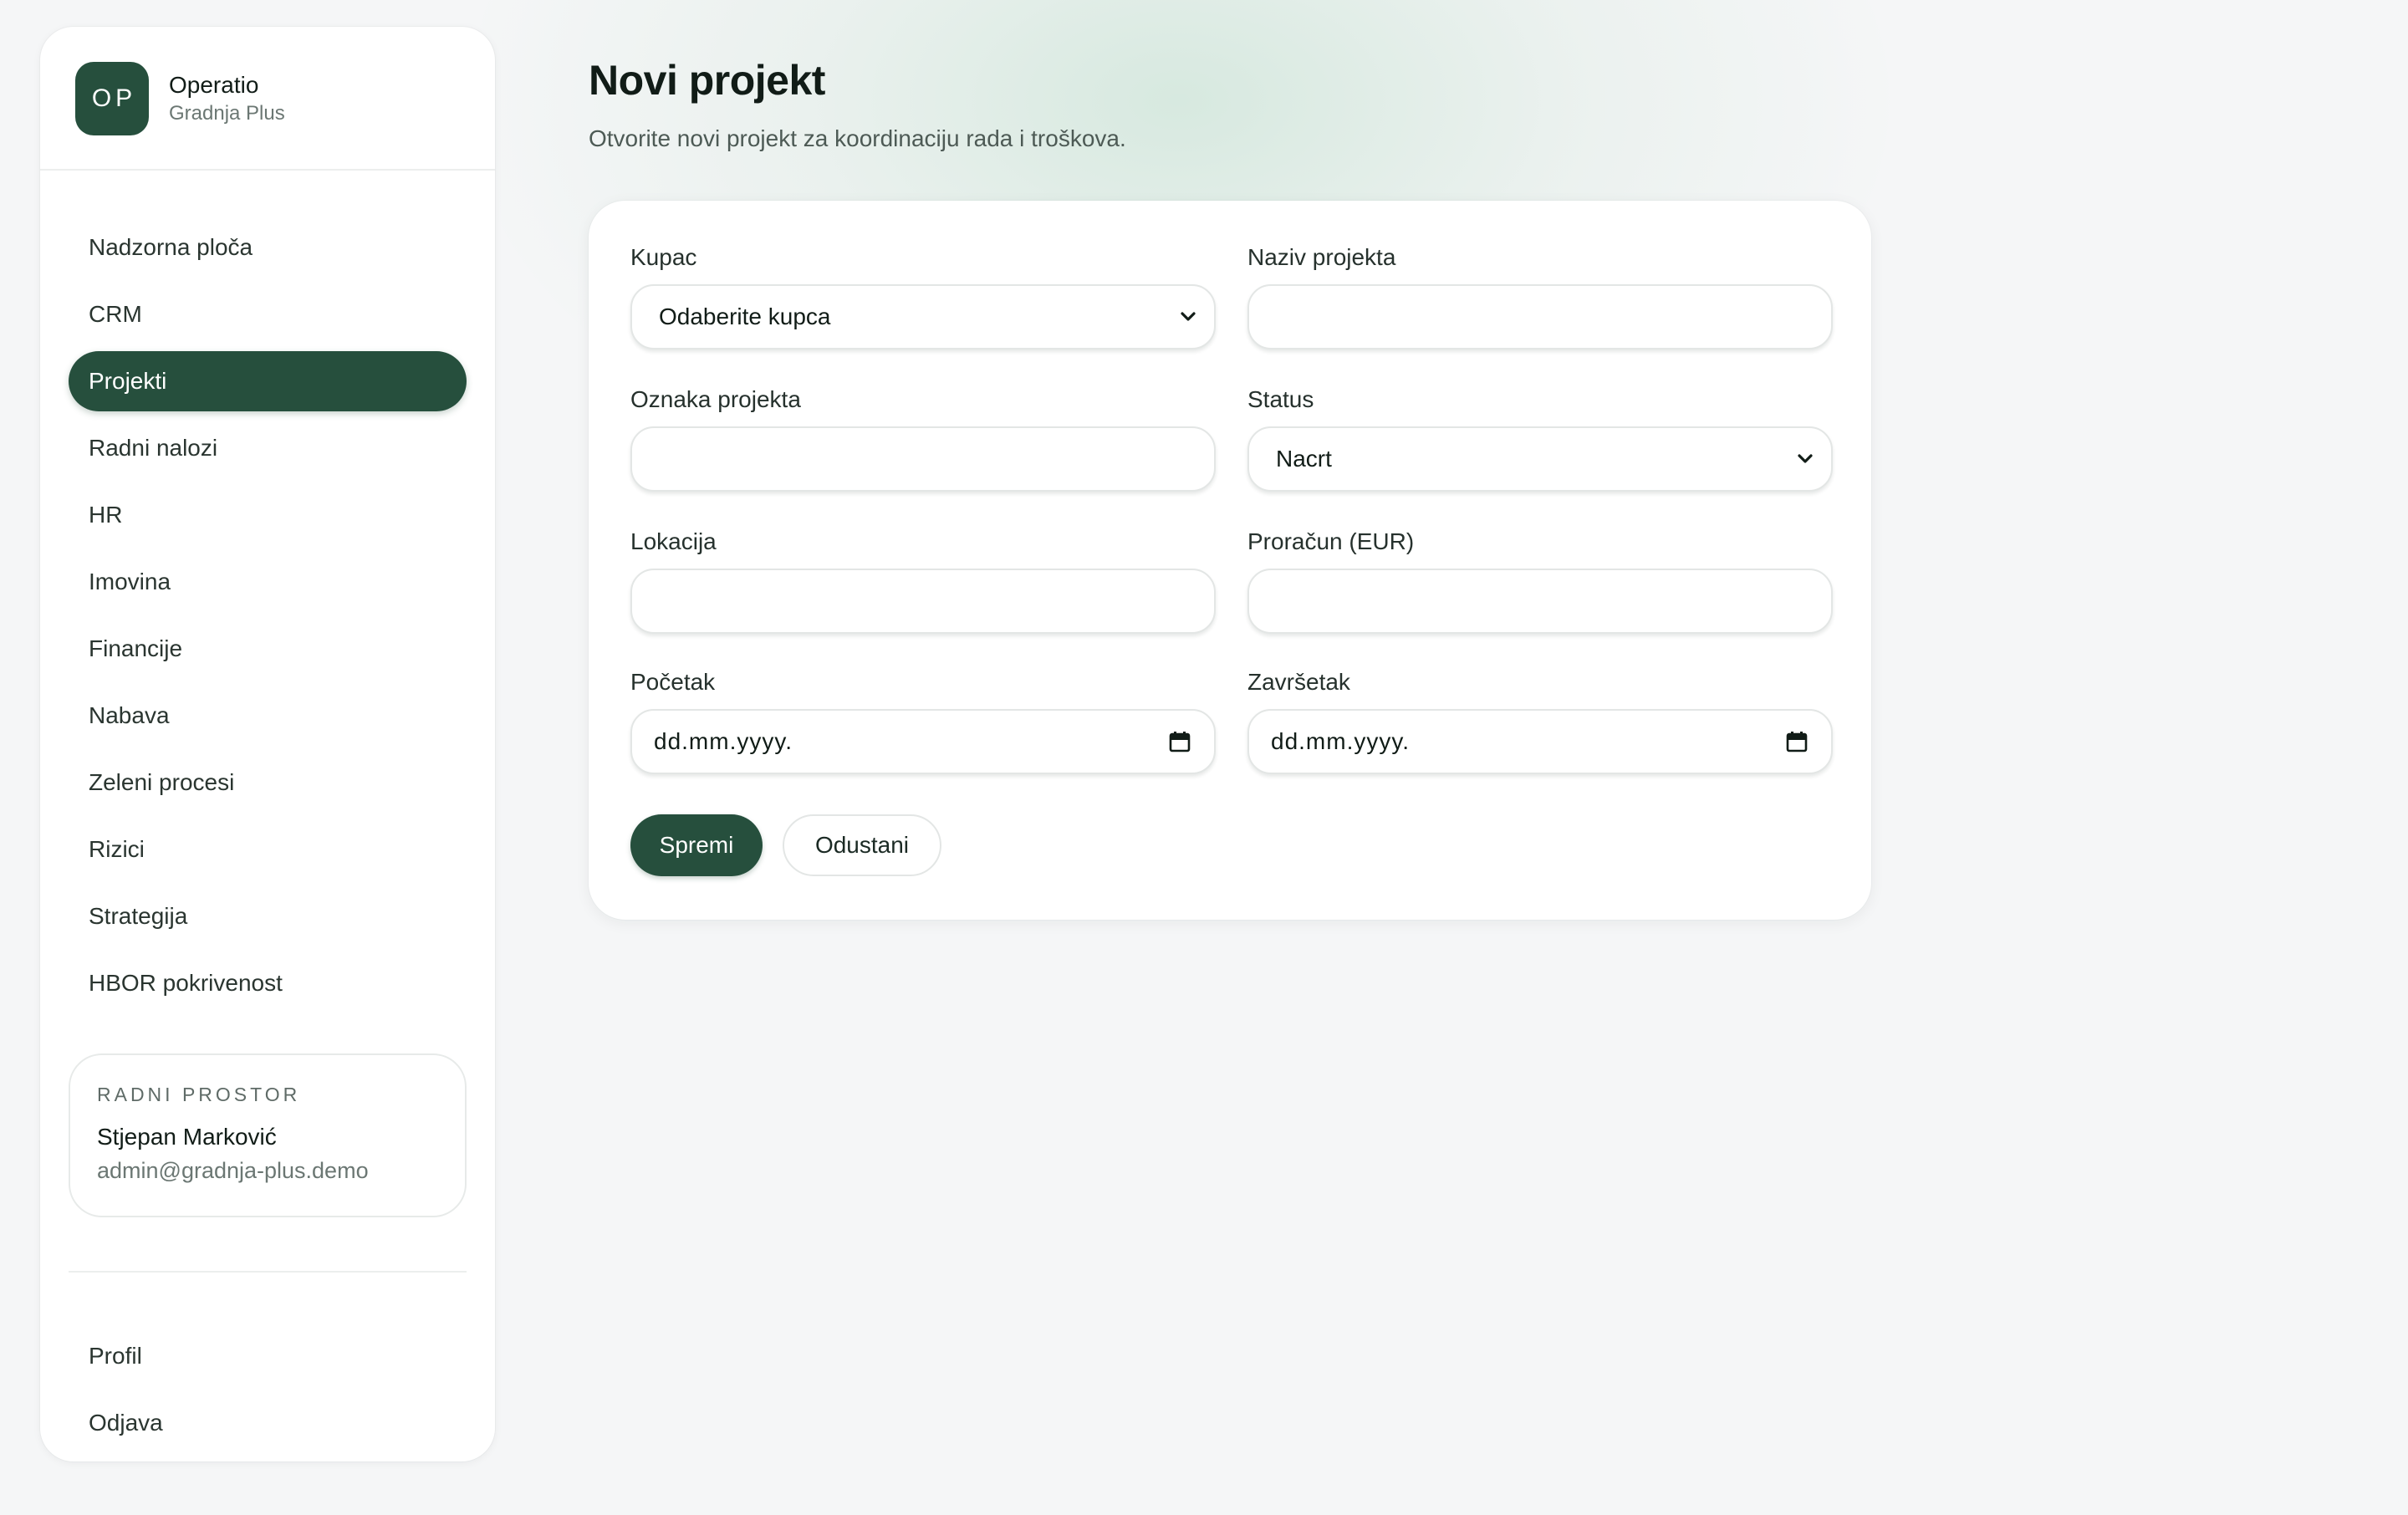 The height and width of the screenshot is (1515, 2408). Describe the element at coordinates (862, 845) in the screenshot. I see `cancel-button: Odustani` at that location.